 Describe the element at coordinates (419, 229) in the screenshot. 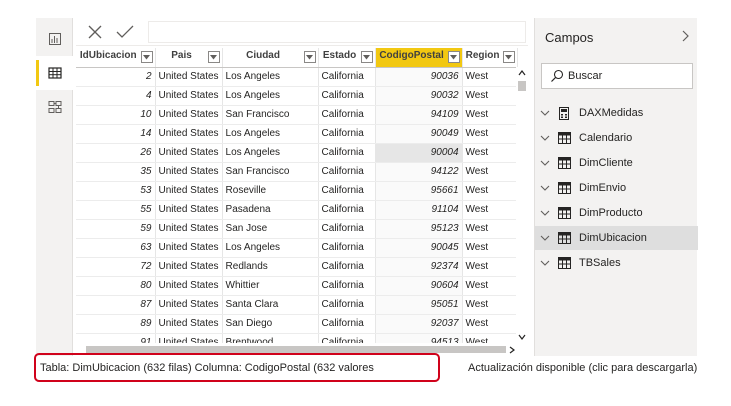

I see `table-cell: 95123` at that location.